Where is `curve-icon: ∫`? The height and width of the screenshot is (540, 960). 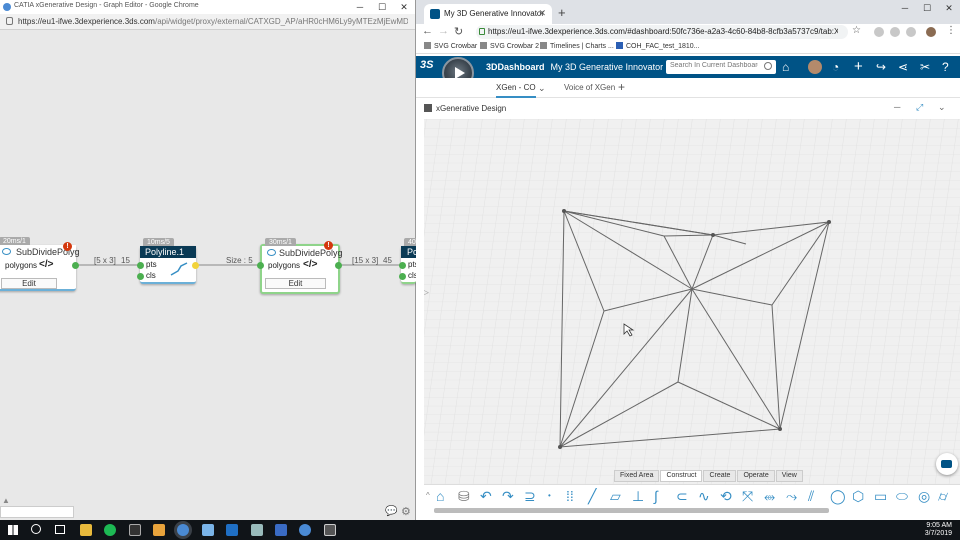 curve-icon: ∫ is located at coordinates (656, 496).